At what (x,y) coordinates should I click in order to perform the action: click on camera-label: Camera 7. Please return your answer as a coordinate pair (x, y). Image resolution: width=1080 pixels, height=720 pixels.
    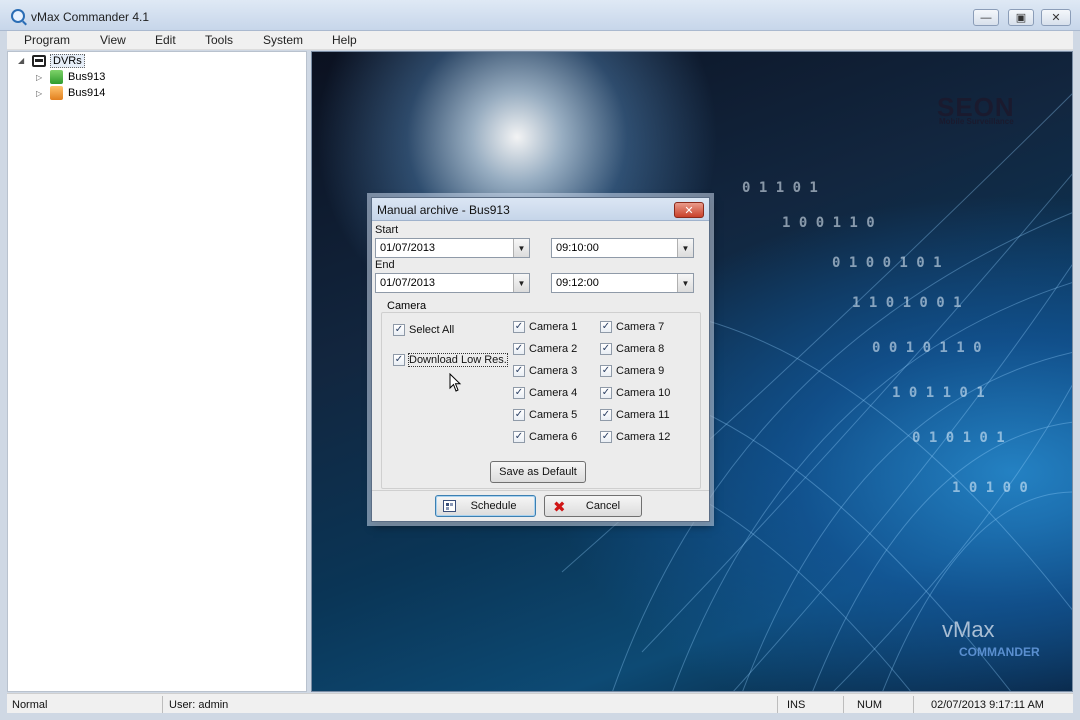
    Looking at the image, I should click on (640, 327).